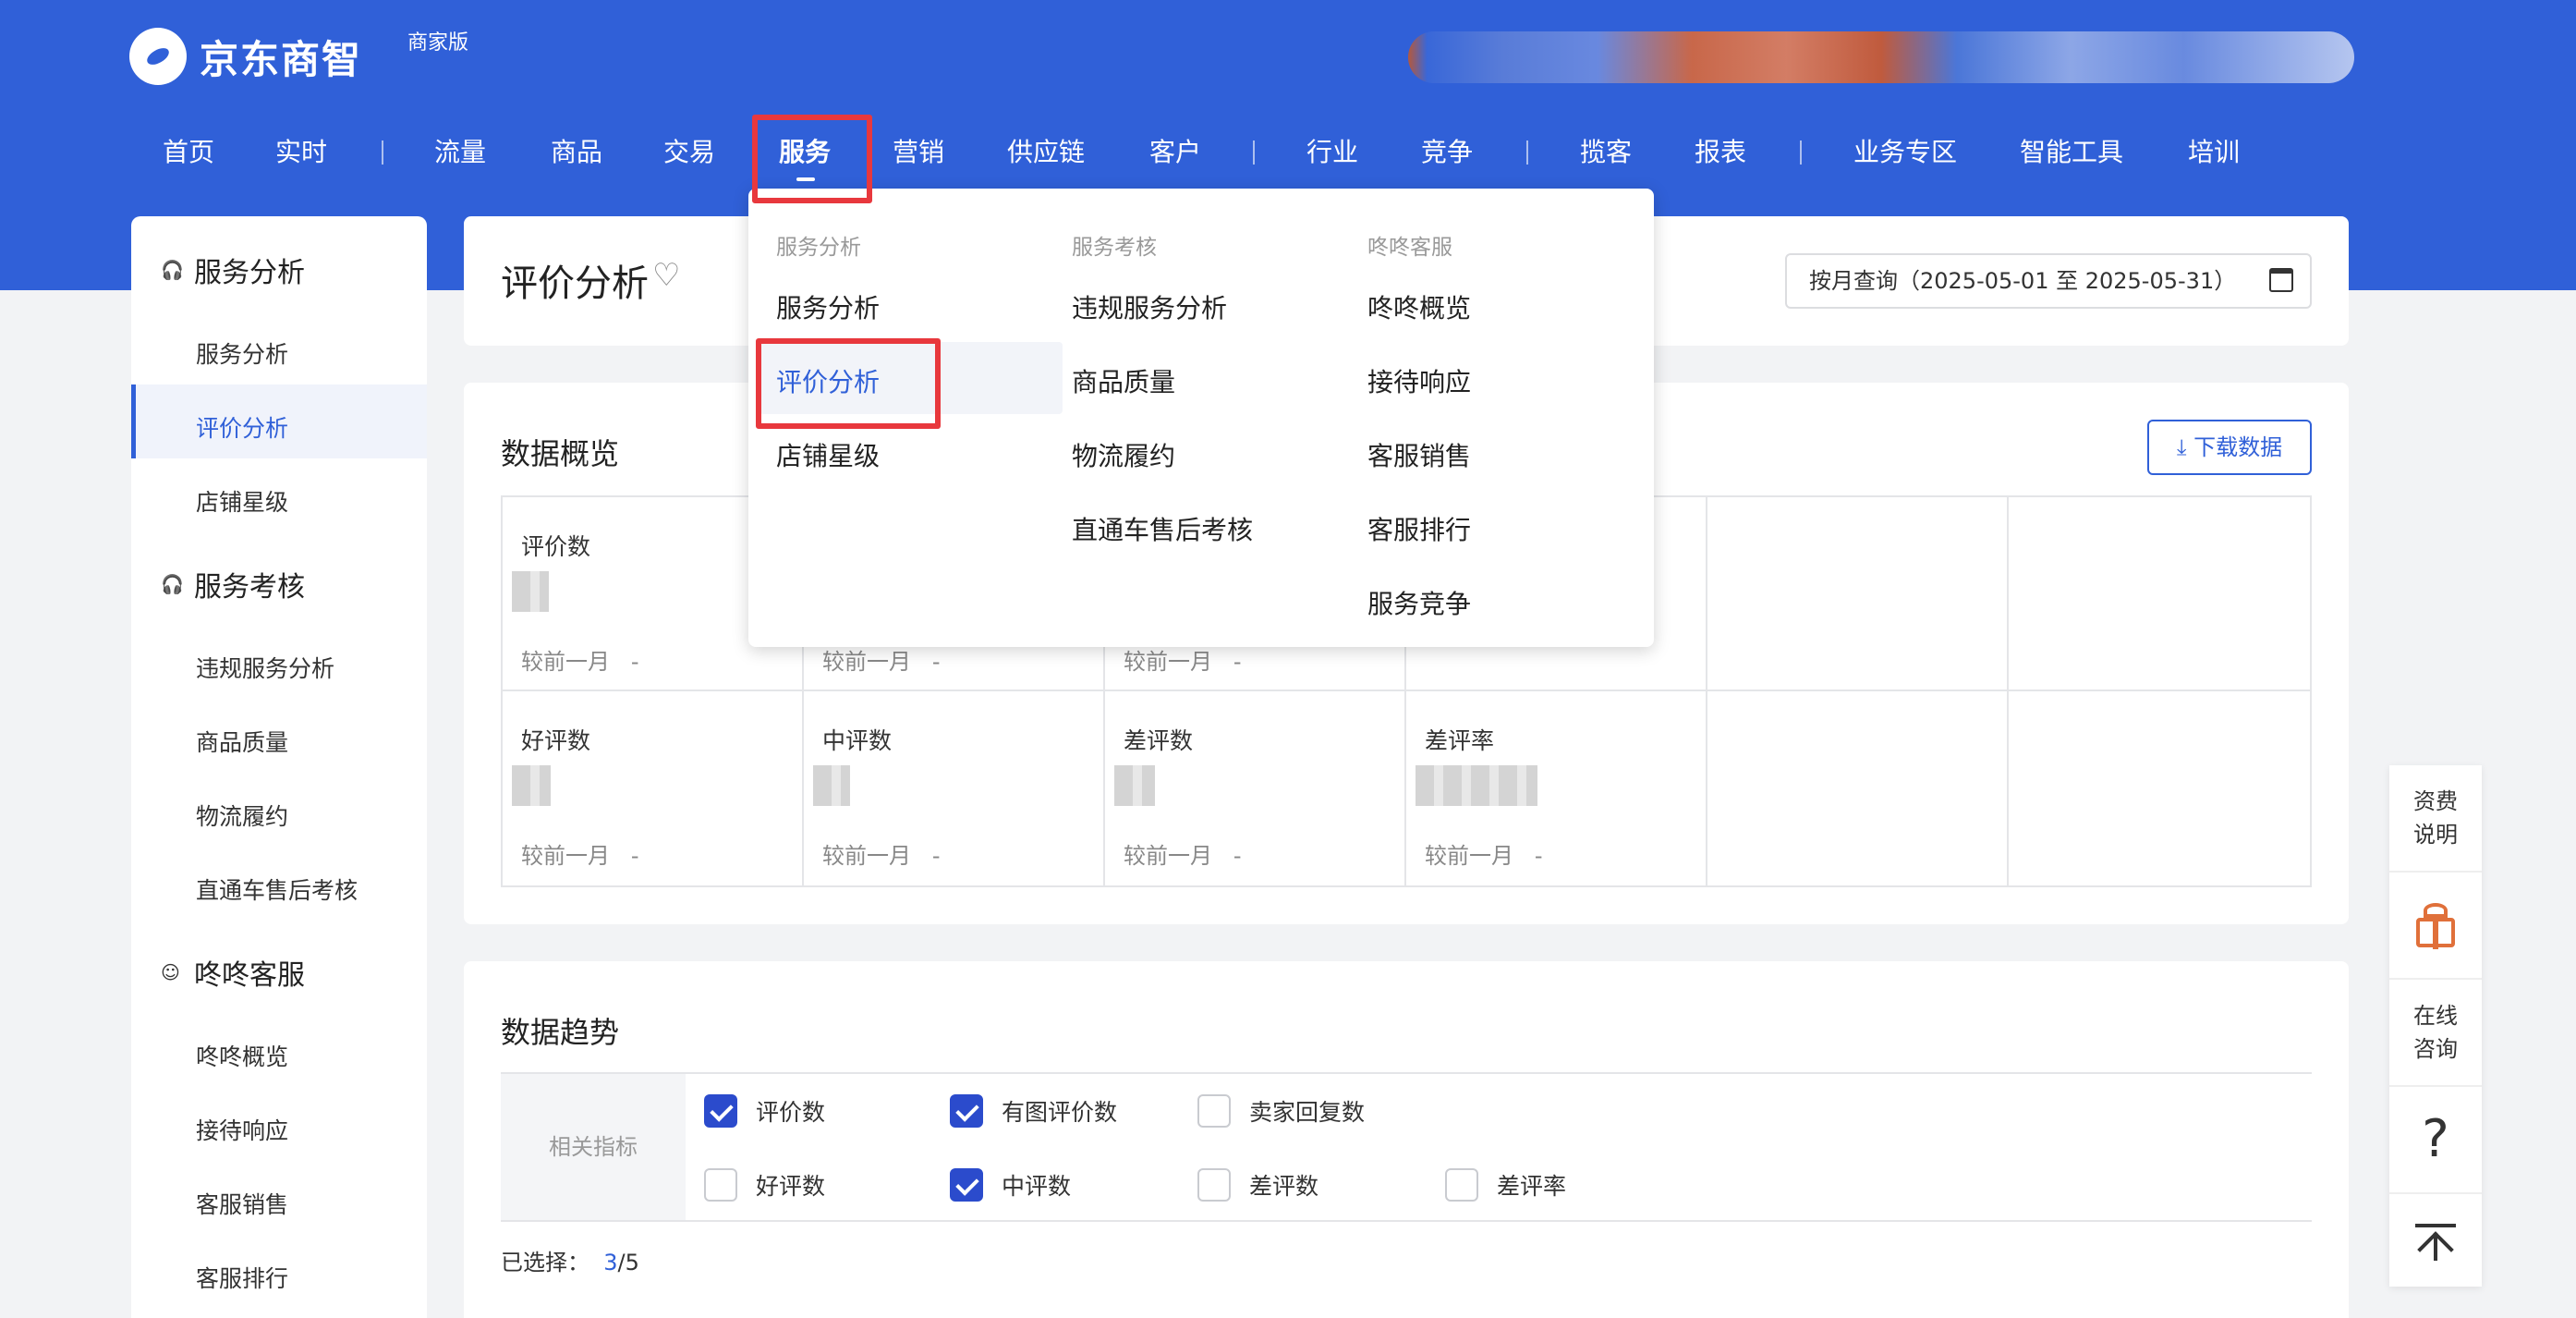 The image size is (2576, 1318). I want to click on dropdown-item-violation-analysis: 违规服务分析, so click(1149, 306).